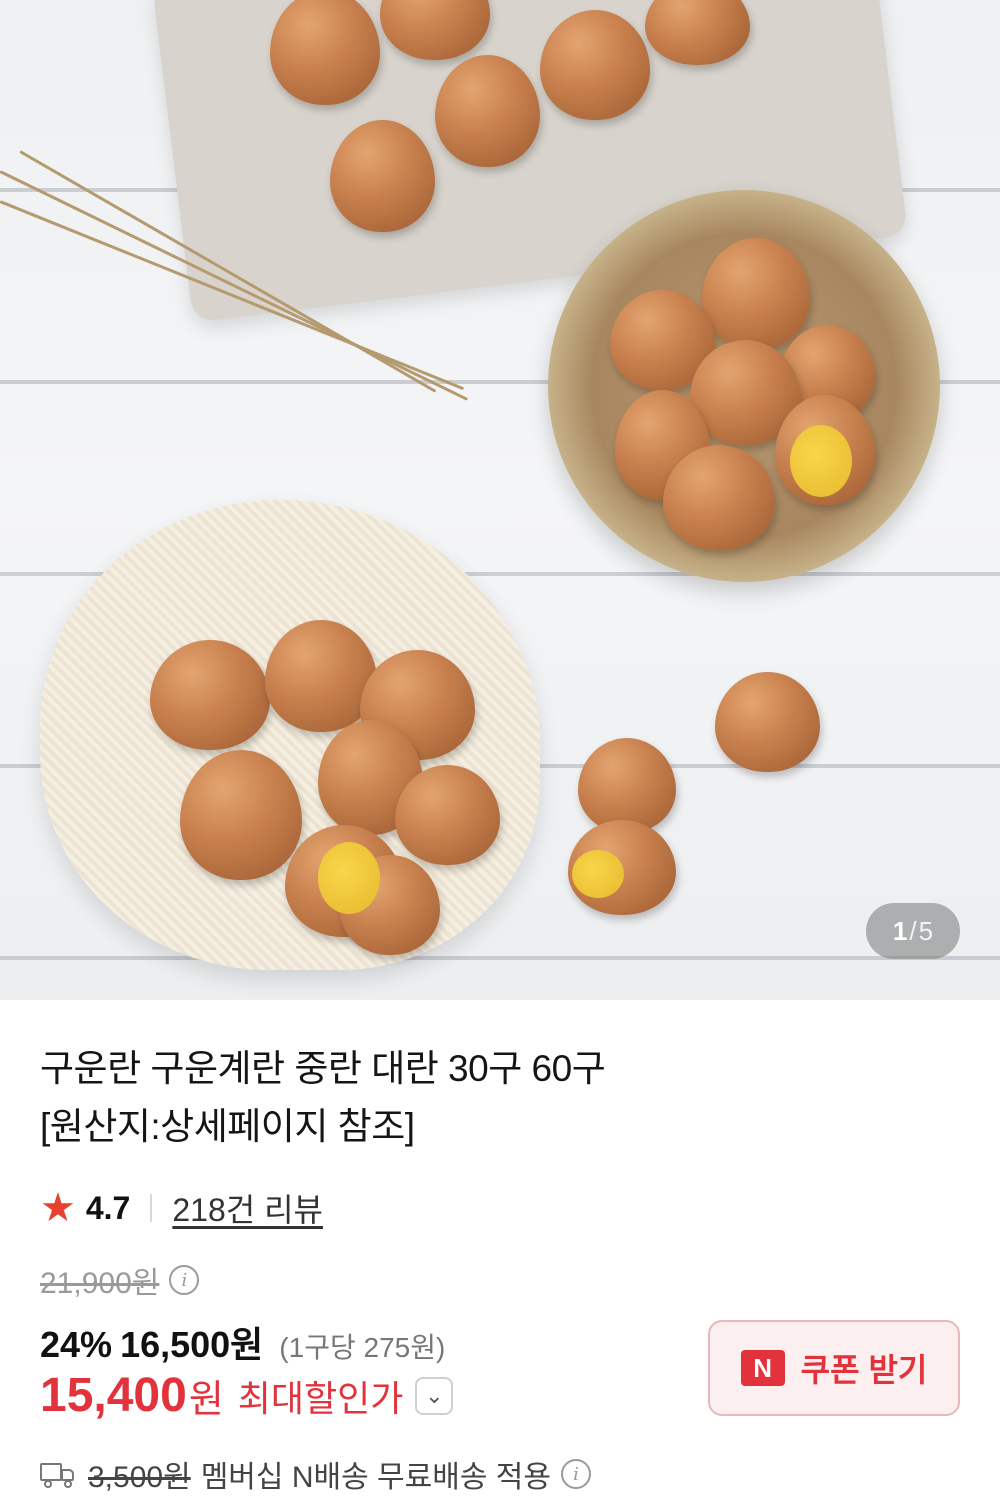  I want to click on shipping-row: 3,500원 멤버십 N배송 무료배송 적용 i, so click(315, 1474).